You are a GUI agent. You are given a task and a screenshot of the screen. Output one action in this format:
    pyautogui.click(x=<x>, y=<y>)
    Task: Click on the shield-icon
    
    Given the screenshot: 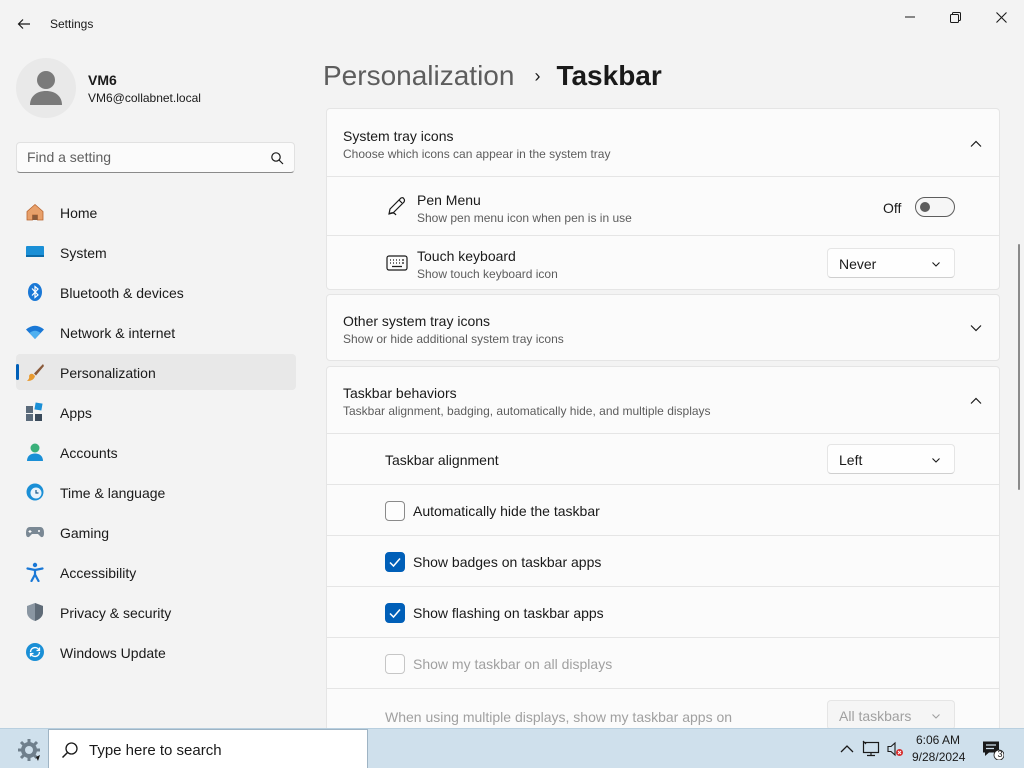 What is the action you would take?
    pyautogui.click(x=35, y=612)
    